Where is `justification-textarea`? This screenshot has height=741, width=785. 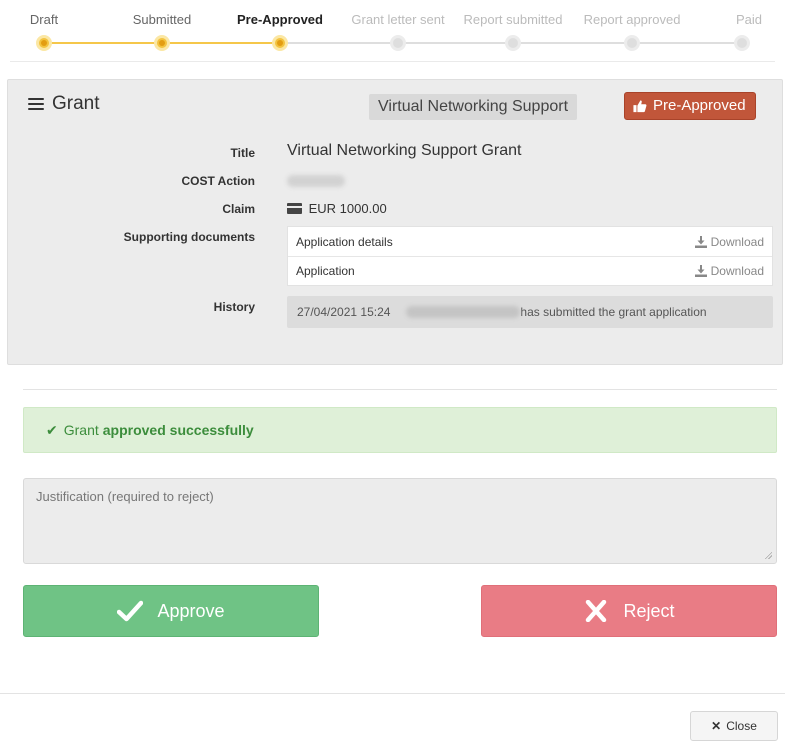 justification-textarea is located at coordinates (400, 521).